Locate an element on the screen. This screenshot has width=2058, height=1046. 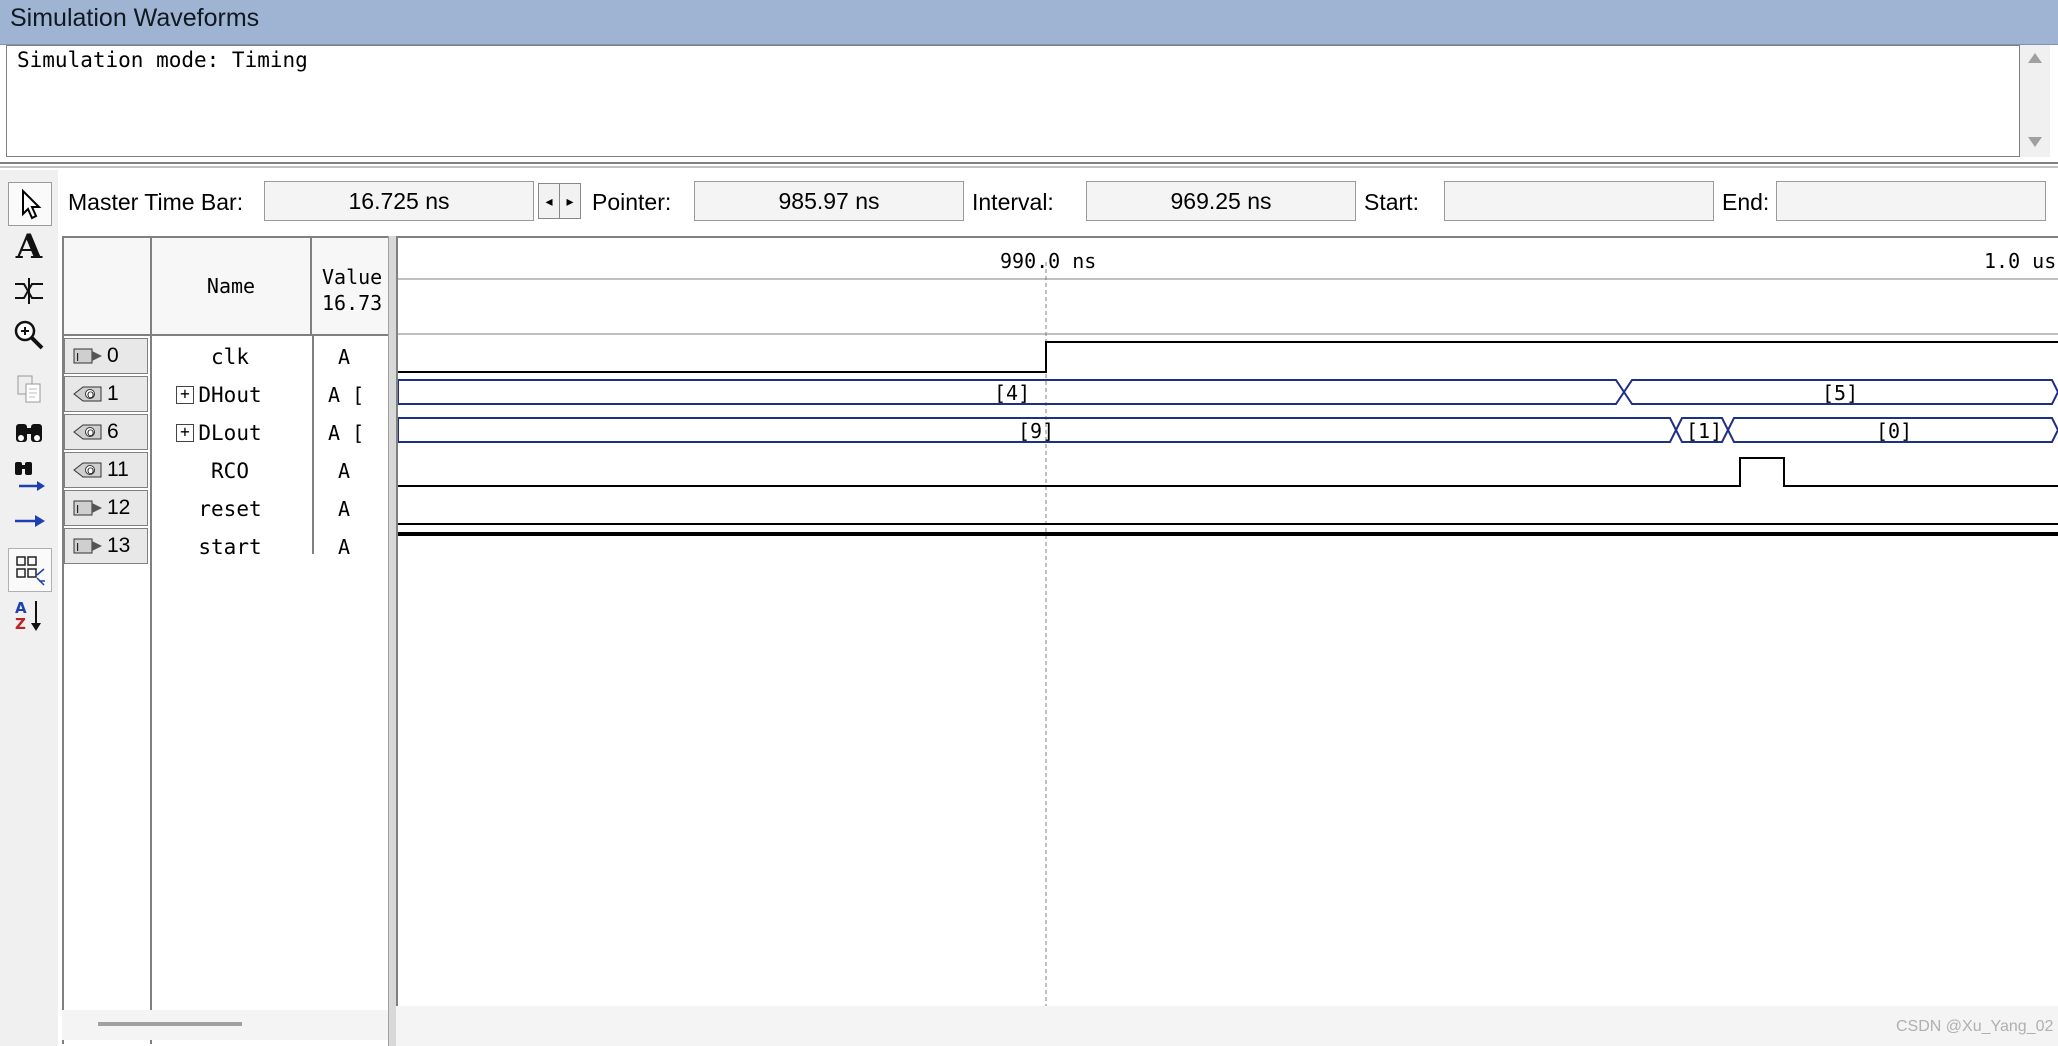
signal-index: 6 is located at coordinates (113, 431).